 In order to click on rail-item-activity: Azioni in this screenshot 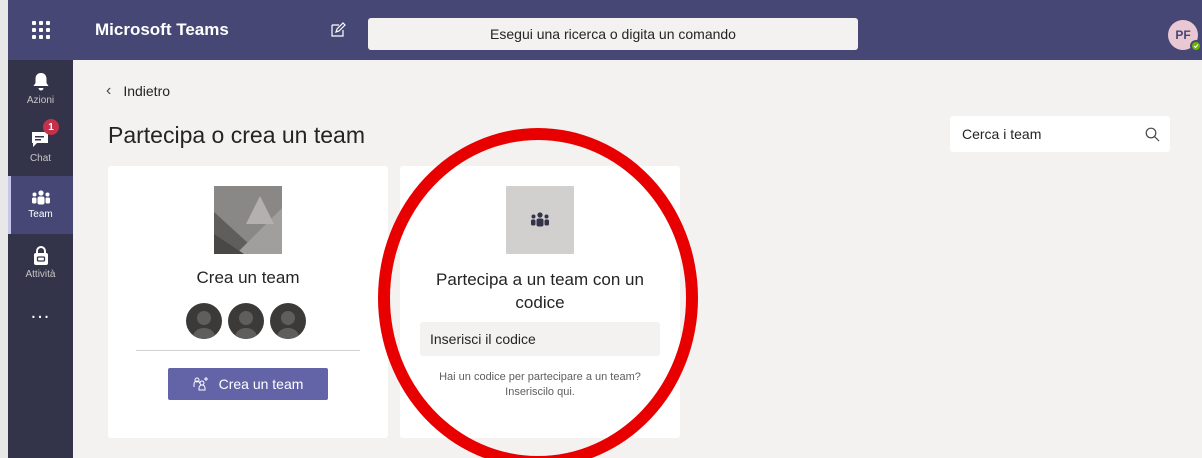, I will do `click(40, 89)`.